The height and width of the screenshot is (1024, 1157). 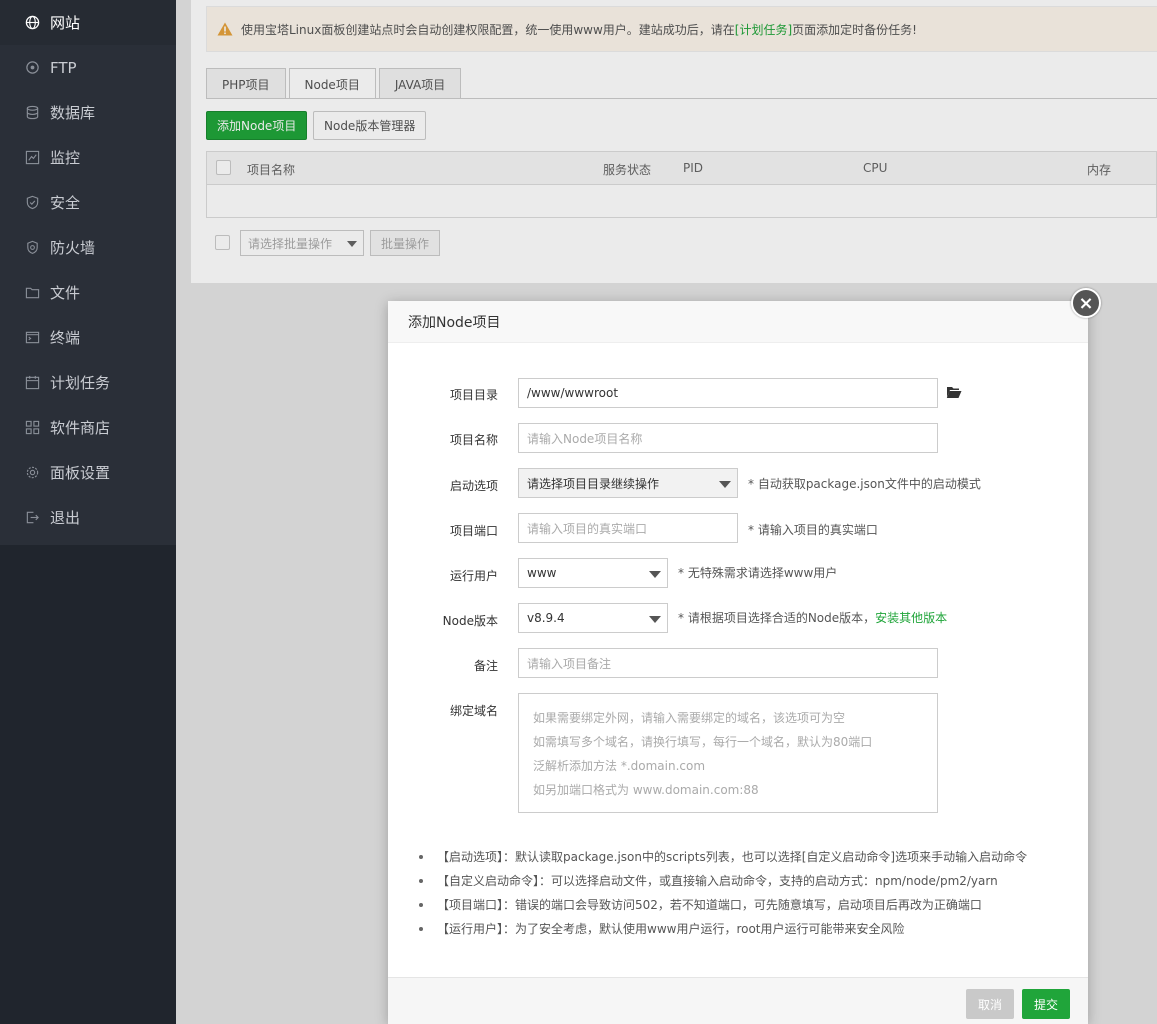 I want to click on field-project-port: 项目端口 请输入项目的真实端口 * 请输入项目的真实端口, so click(x=738, y=528).